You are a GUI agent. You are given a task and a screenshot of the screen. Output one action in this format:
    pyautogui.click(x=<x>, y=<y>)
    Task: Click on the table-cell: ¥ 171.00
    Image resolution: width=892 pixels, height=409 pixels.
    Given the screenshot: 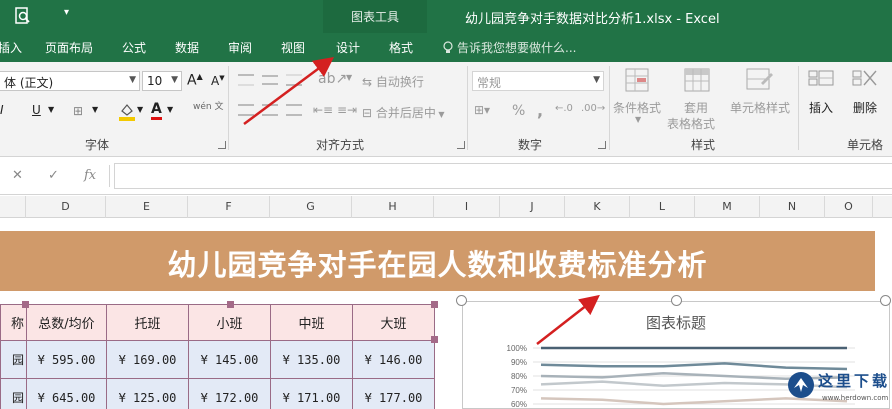 What is the action you would take?
    pyautogui.click(x=311, y=393)
    